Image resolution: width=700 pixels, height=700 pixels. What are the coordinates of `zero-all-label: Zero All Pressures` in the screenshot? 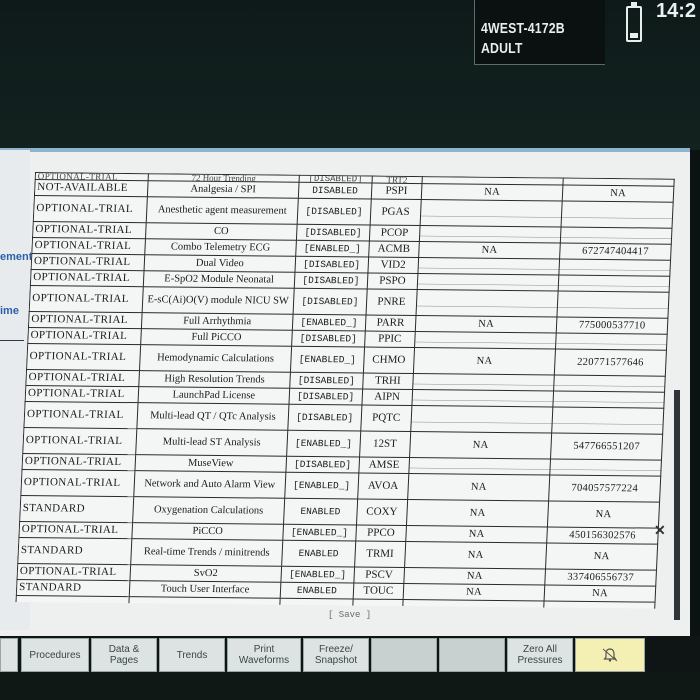 It's located at (540, 655).